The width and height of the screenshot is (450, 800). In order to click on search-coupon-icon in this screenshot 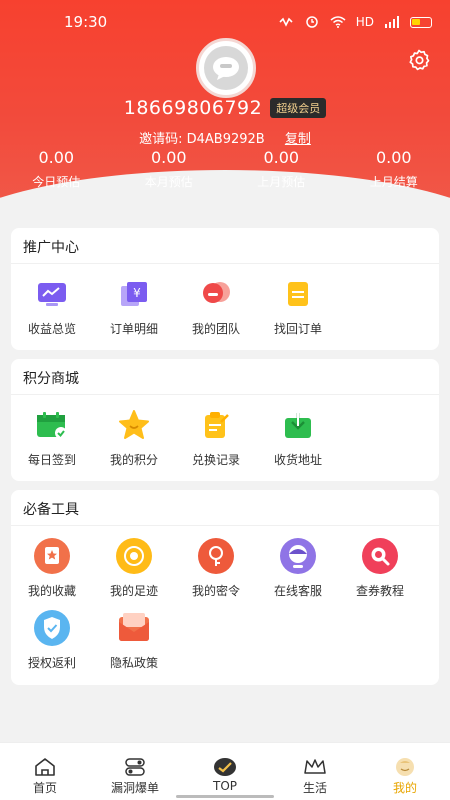, I will do `click(380, 556)`.